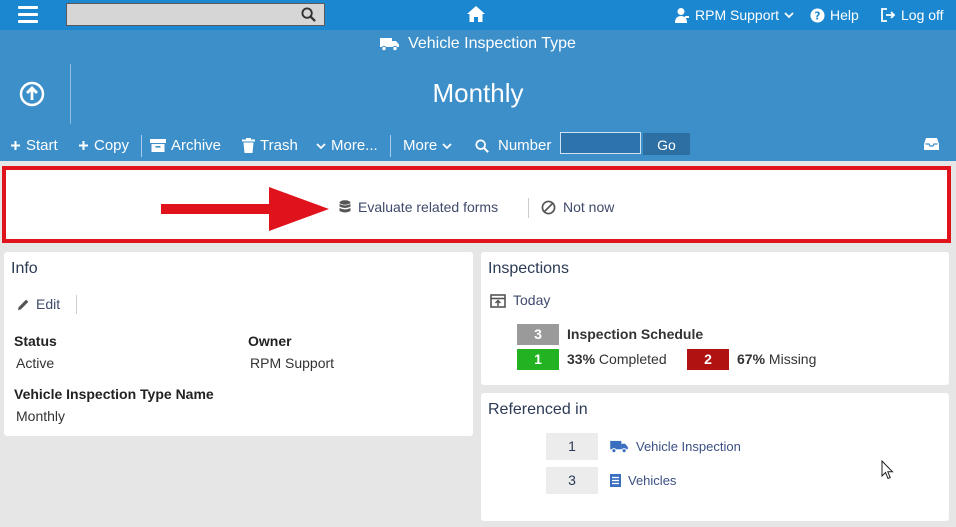 The image size is (956, 527). What do you see at coordinates (589, 207) in the screenshot?
I see `not-now-label: Not now` at bounding box center [589, 207].